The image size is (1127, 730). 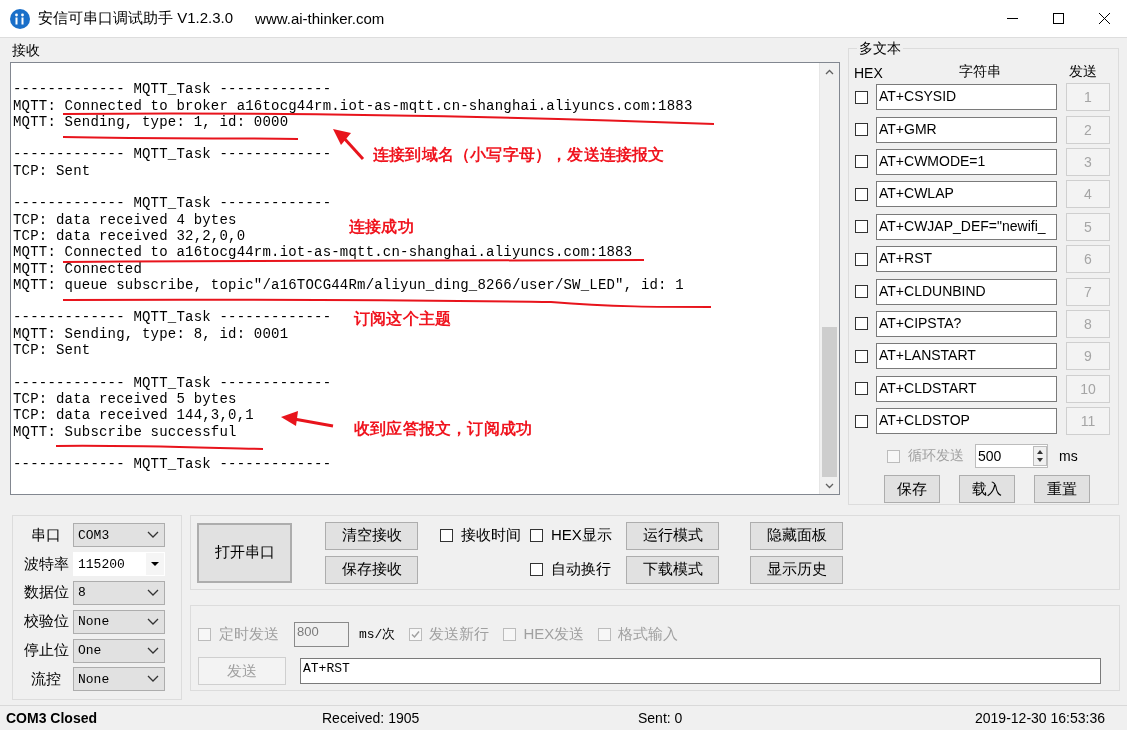 I want to click on panel-button: 载入, so click(x=987, y=489).